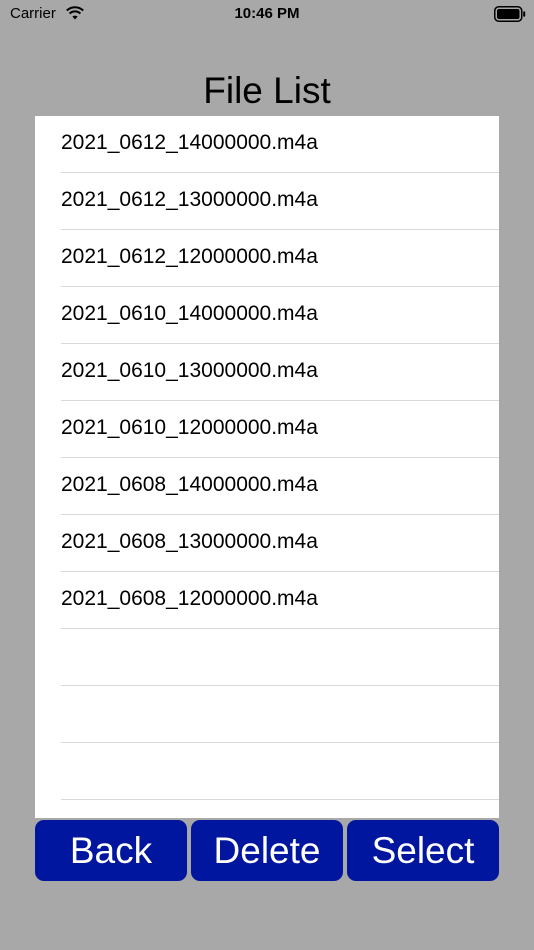 Image resolution: width=534 pixels, height=950 pixels. What do you see at coordinates (189, 199) in the screenshot?
I see `file-name: 2021_0612_13000000.m4a` at bounding box center [189, 199].